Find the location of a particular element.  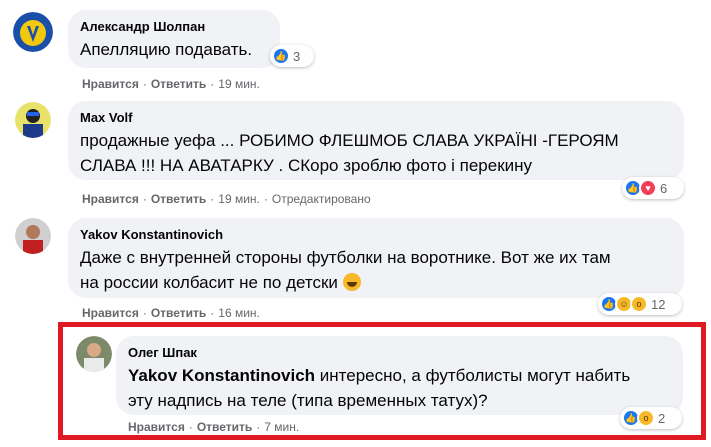

love-icon: ♥ is located at coordinates (648, 188).